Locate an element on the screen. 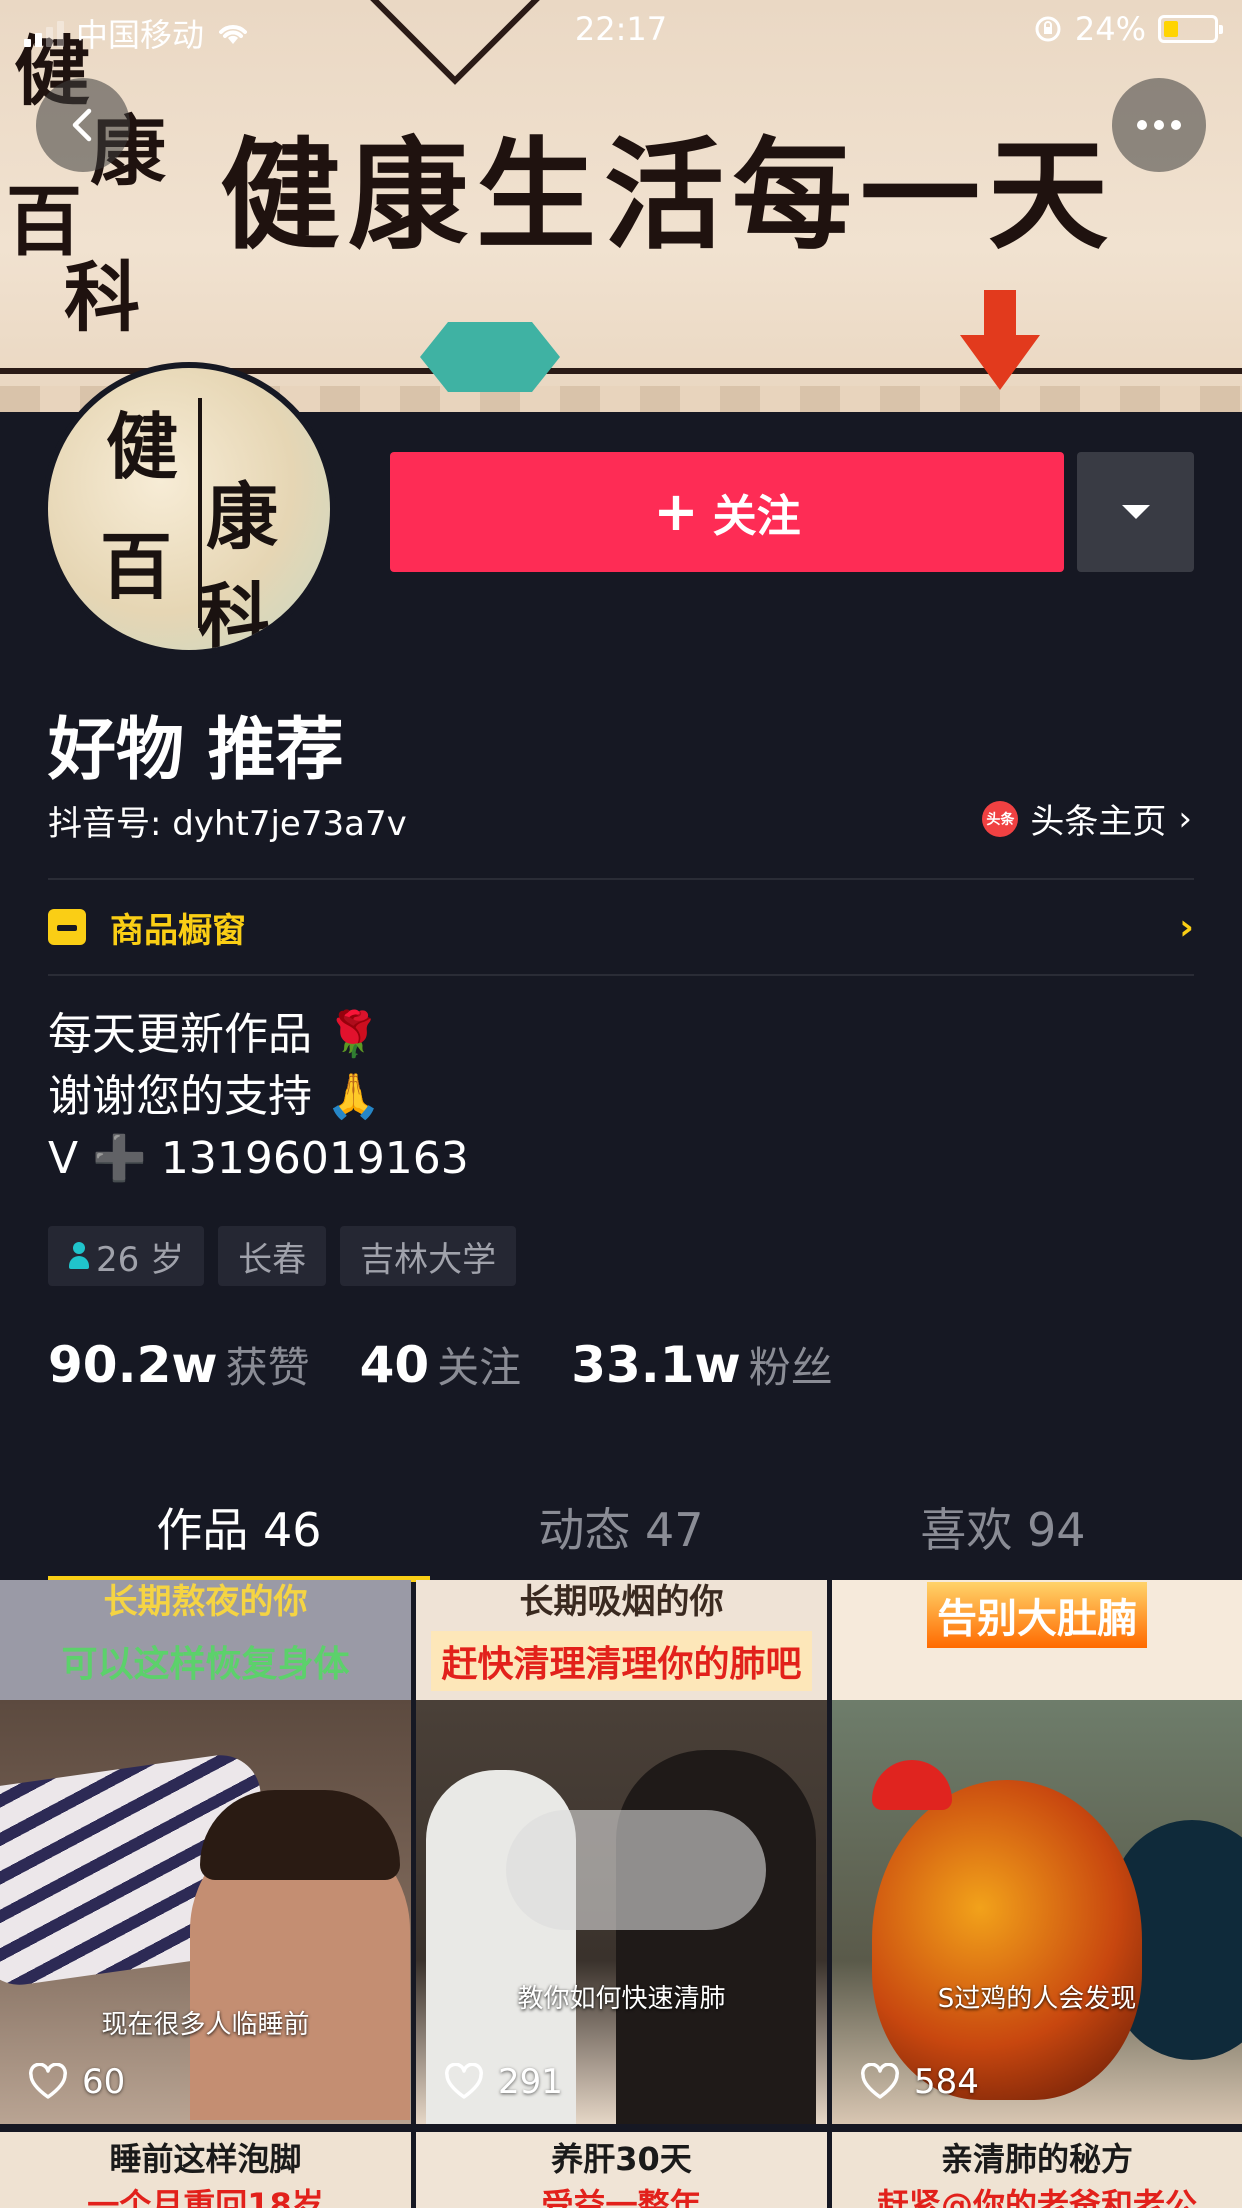  caret-down-icon is located at coordinates (1135, 512).